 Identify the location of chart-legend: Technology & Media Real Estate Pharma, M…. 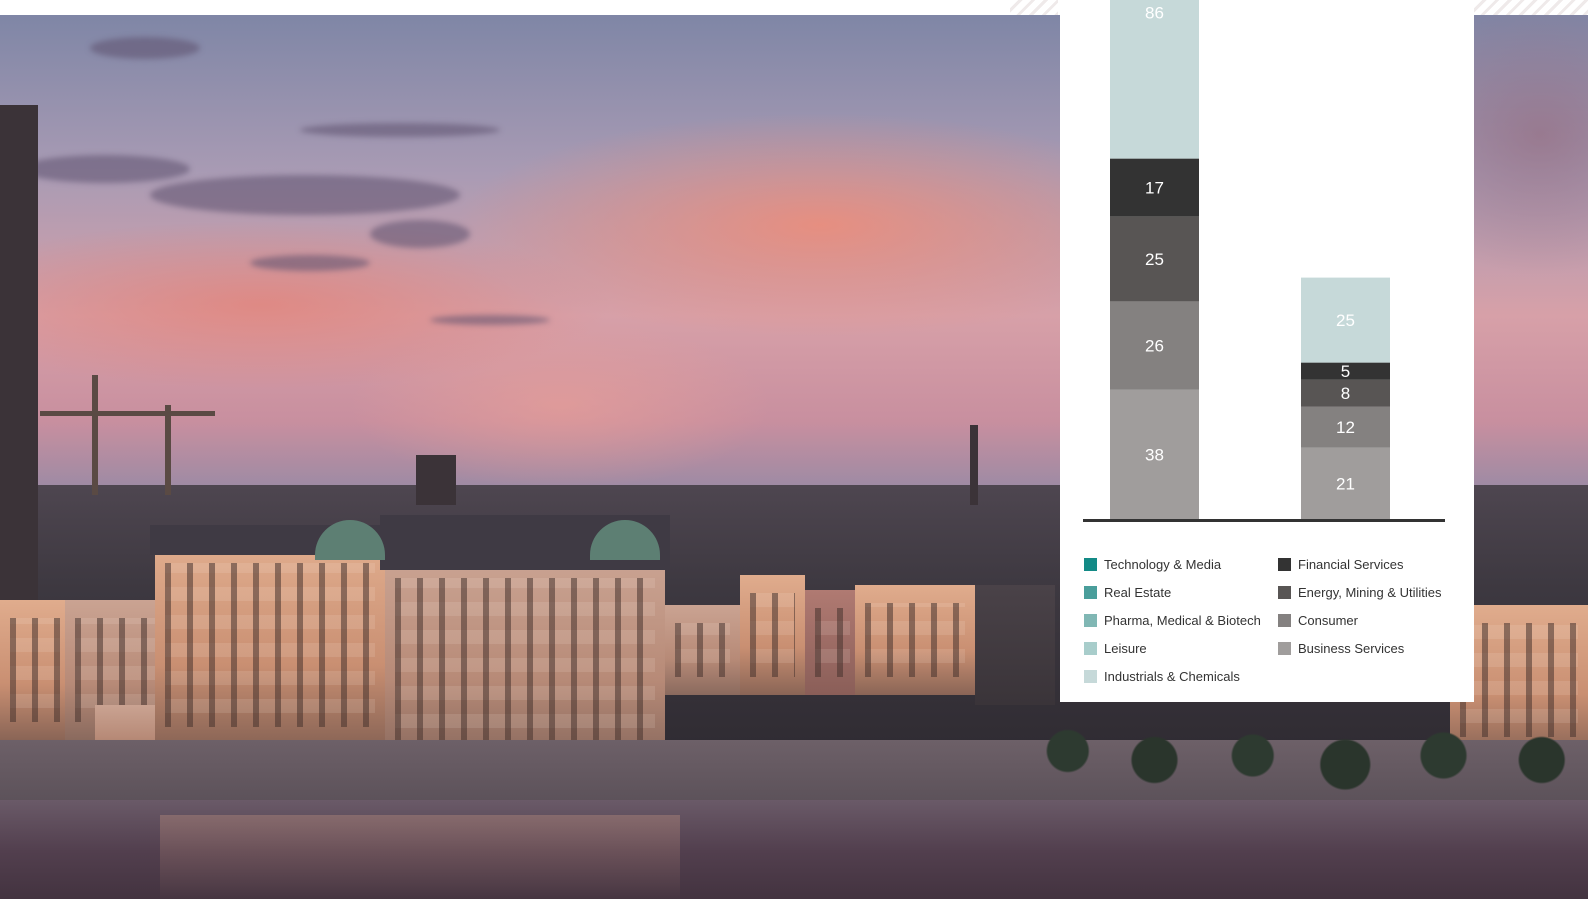
(1274, 620).